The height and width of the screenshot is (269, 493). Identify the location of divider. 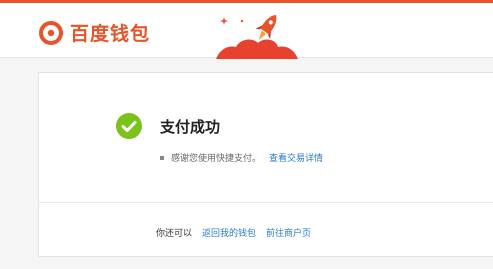
(266, 202).